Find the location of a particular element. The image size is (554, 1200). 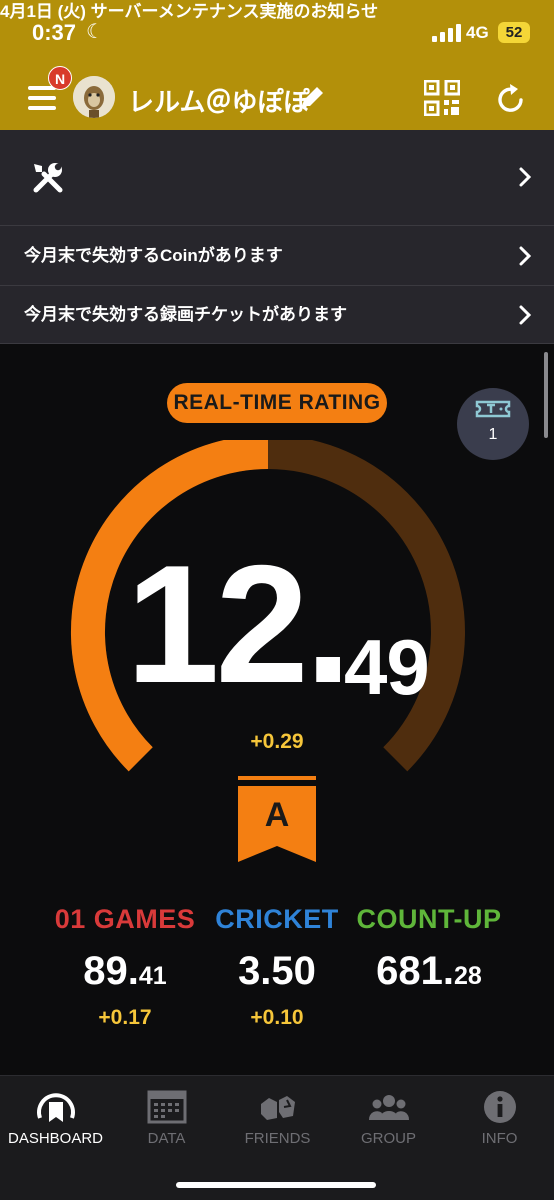

refresh-icon is located at coordinates (511, 100).